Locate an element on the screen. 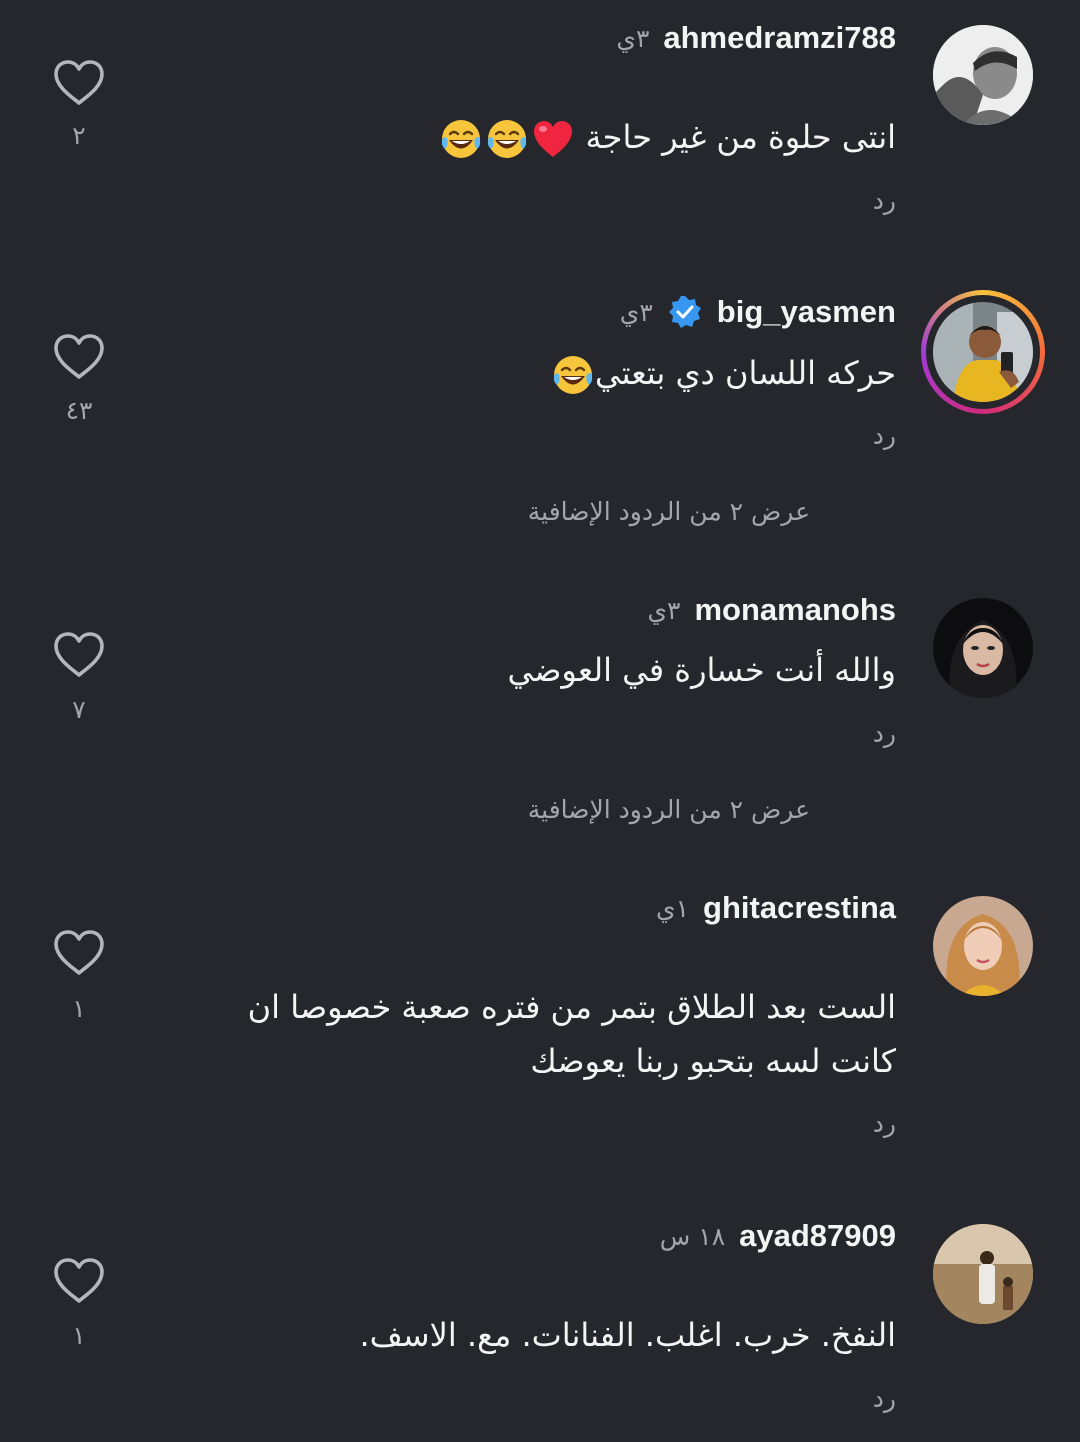  comment-text: النفخ. خرب. اغلب. الفنانات. مع. الاسف. is located at coordinates (628, 1335).